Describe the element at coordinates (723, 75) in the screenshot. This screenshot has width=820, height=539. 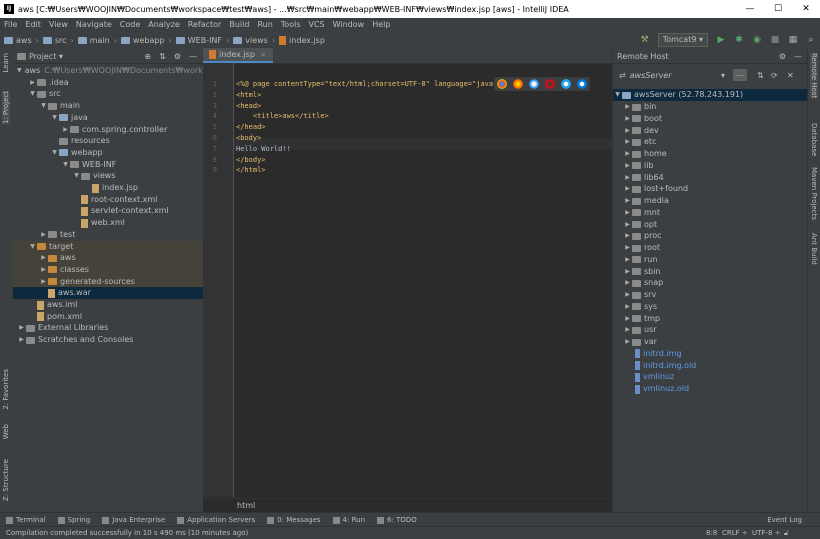
I see `dropdown-icon: ▾` at that location.